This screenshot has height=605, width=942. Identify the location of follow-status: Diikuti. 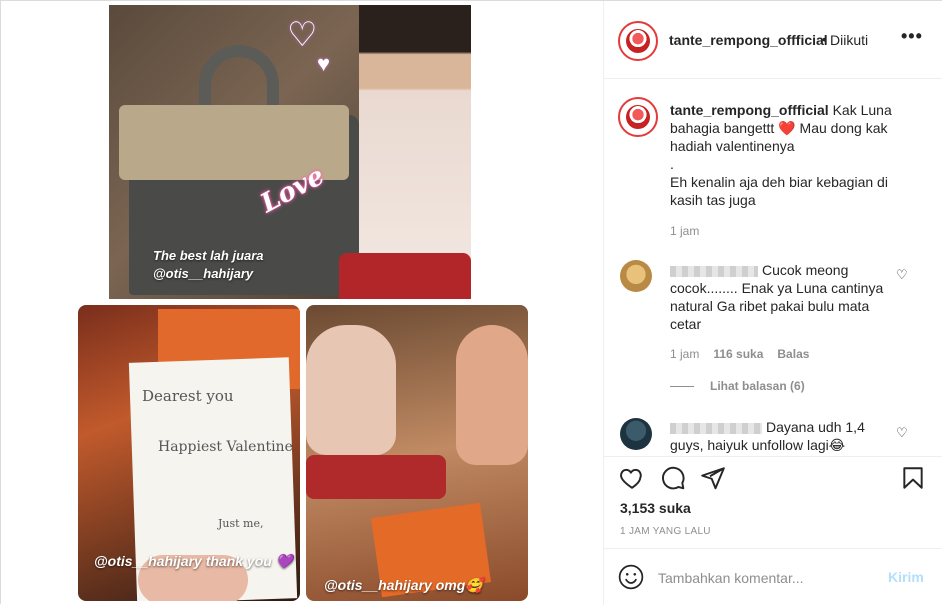
(849, 40).